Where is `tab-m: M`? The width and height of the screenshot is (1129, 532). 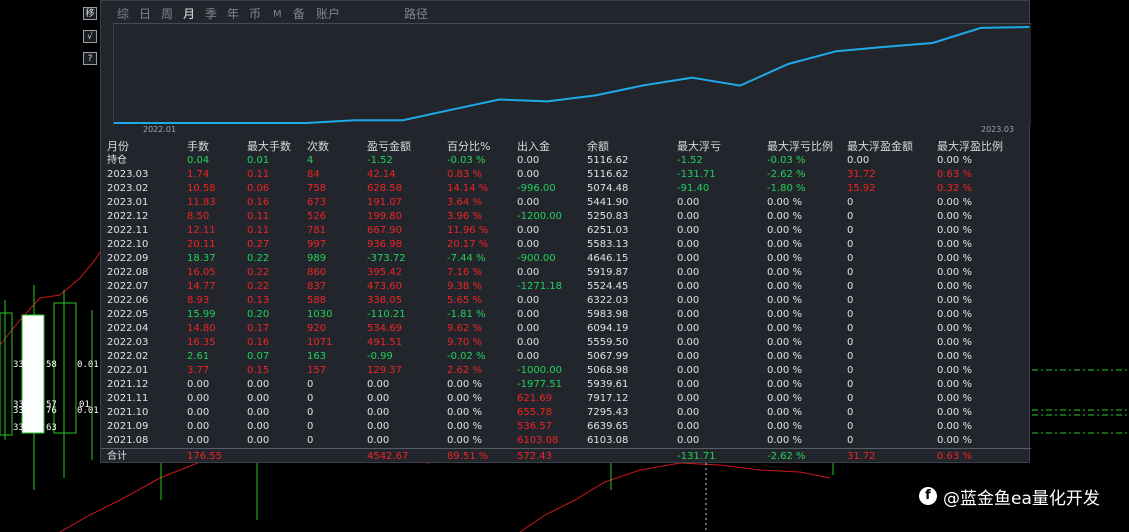 tab-m: M is located at coordinates (277, 15).